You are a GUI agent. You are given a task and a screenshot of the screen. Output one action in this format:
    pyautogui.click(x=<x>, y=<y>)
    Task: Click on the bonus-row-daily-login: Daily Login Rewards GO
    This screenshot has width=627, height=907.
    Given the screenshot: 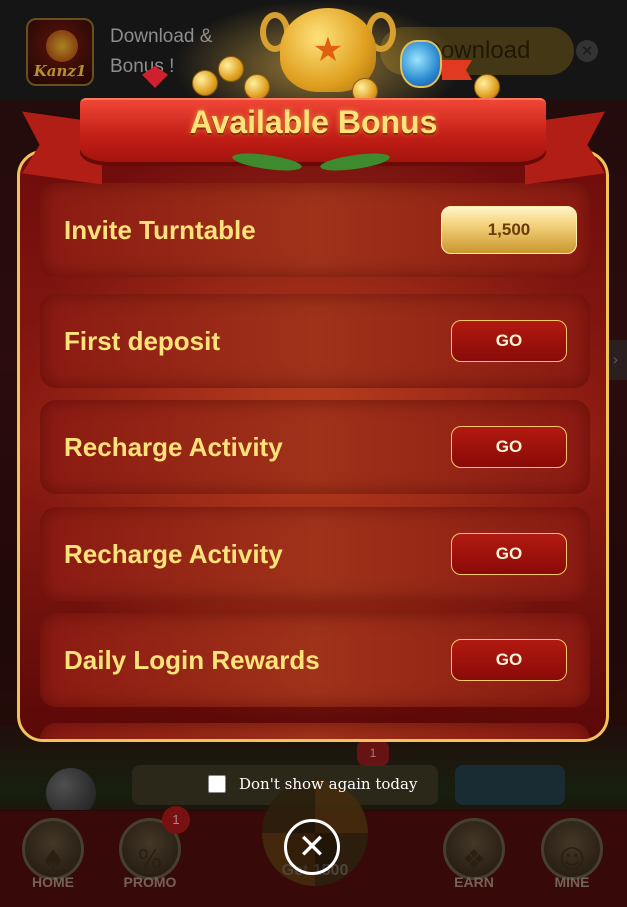 What is the action you would take?
    pyautogui.click(x=315, y=660)
    